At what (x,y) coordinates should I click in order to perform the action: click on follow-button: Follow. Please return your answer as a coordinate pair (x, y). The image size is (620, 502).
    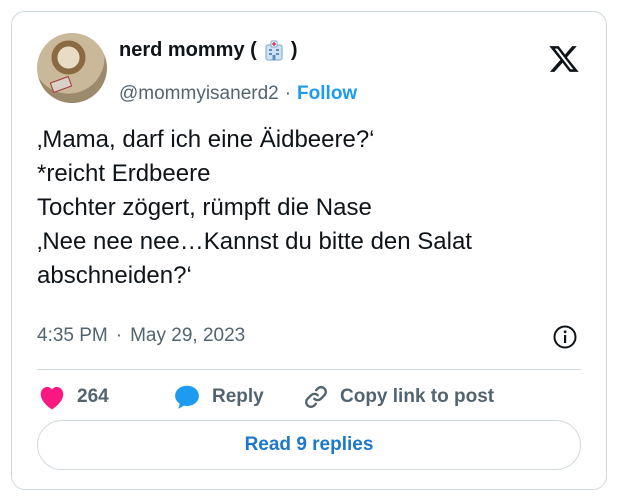
    Looking at the image, I should click on (327, 94).